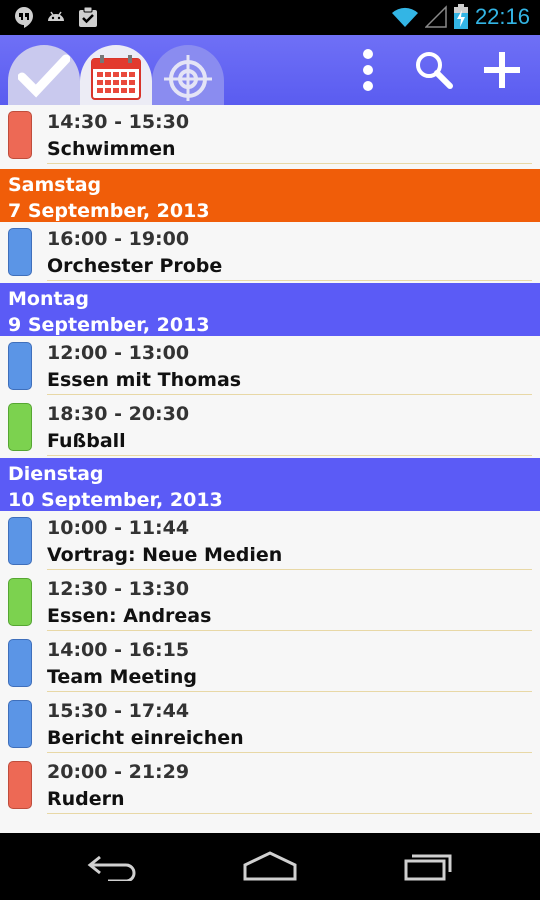 This screenshot has height=900, width=540. Describe the element at coordinates (118, 353) in the screenshot. I see `event-time: 12:00 - 13:00` at that location.